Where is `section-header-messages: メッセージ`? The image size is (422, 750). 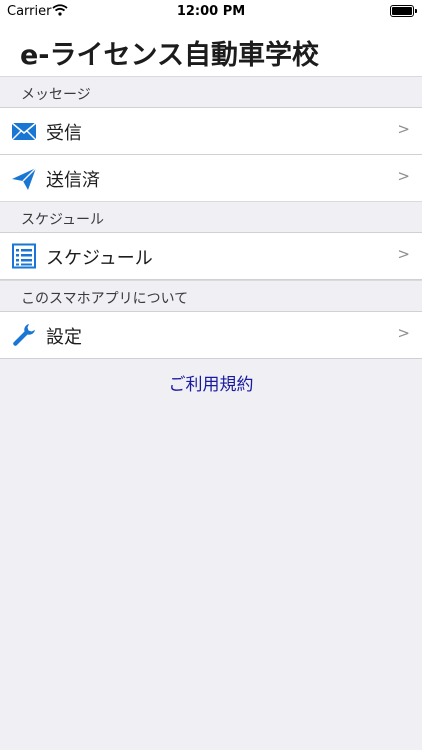 section-header-messages: メッセージ is located at coordinates (211, 91).